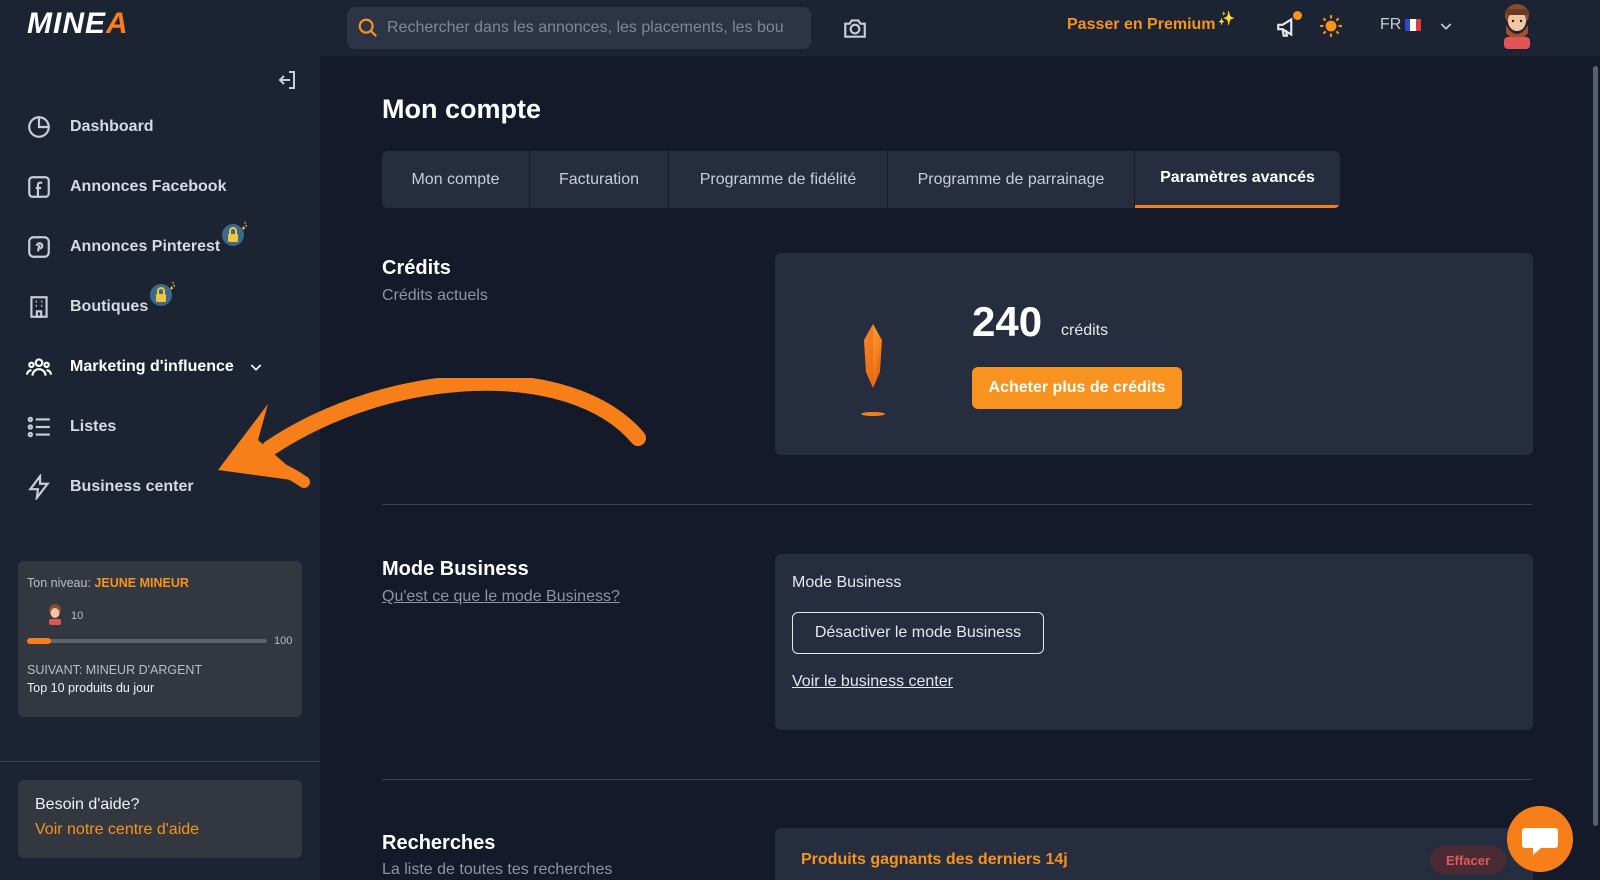 Image resolution: width=1600 pixels, height=880 pixels. What do you see at coordinates (778, 179) in the screenshot?
I see `tab-fidelite: Programme de fidélité` at bounding box center [778, 179].